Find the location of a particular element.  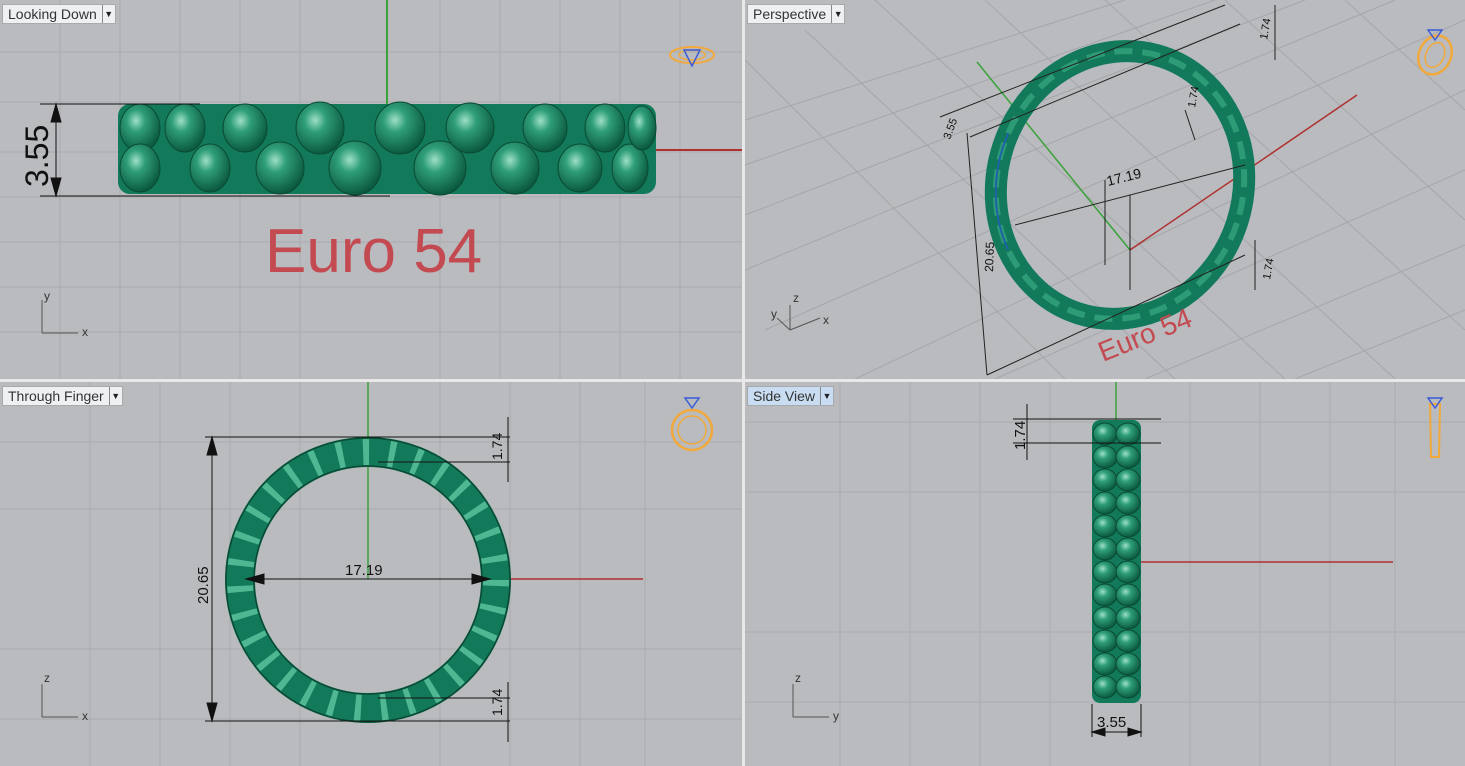

dim-diameter-label: 17.19 is located at coordinates (1124, 177).